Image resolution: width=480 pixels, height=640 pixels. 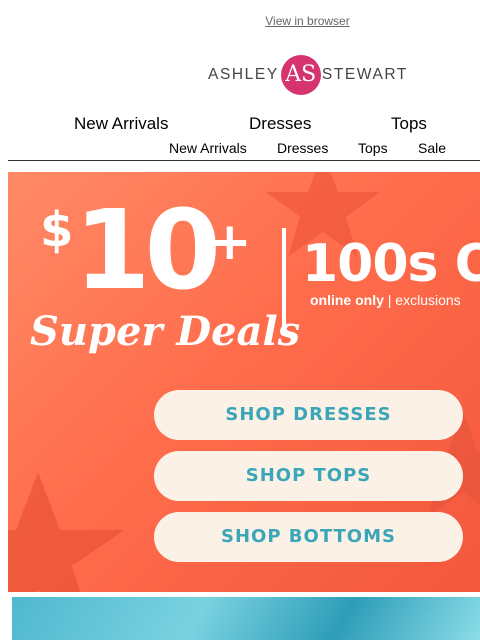 I want to click on promo-subline: online only | exclusions, so click(x=385, y=300).